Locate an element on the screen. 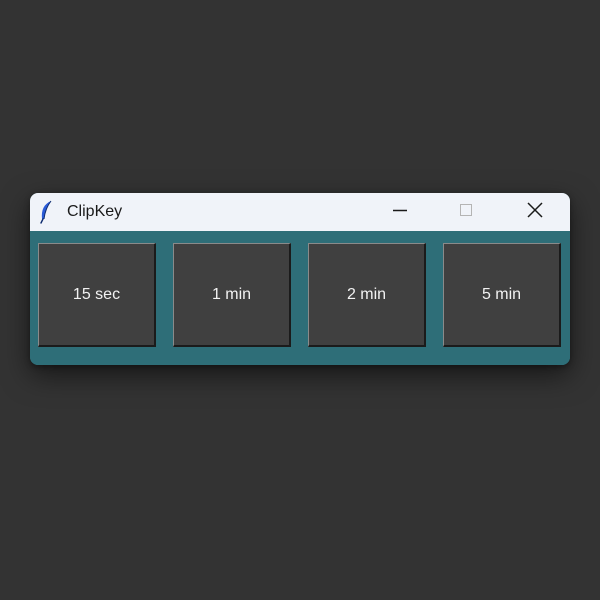 This screenshot has width=600, height=600. maximize-button is located at coordinates (466, 212).